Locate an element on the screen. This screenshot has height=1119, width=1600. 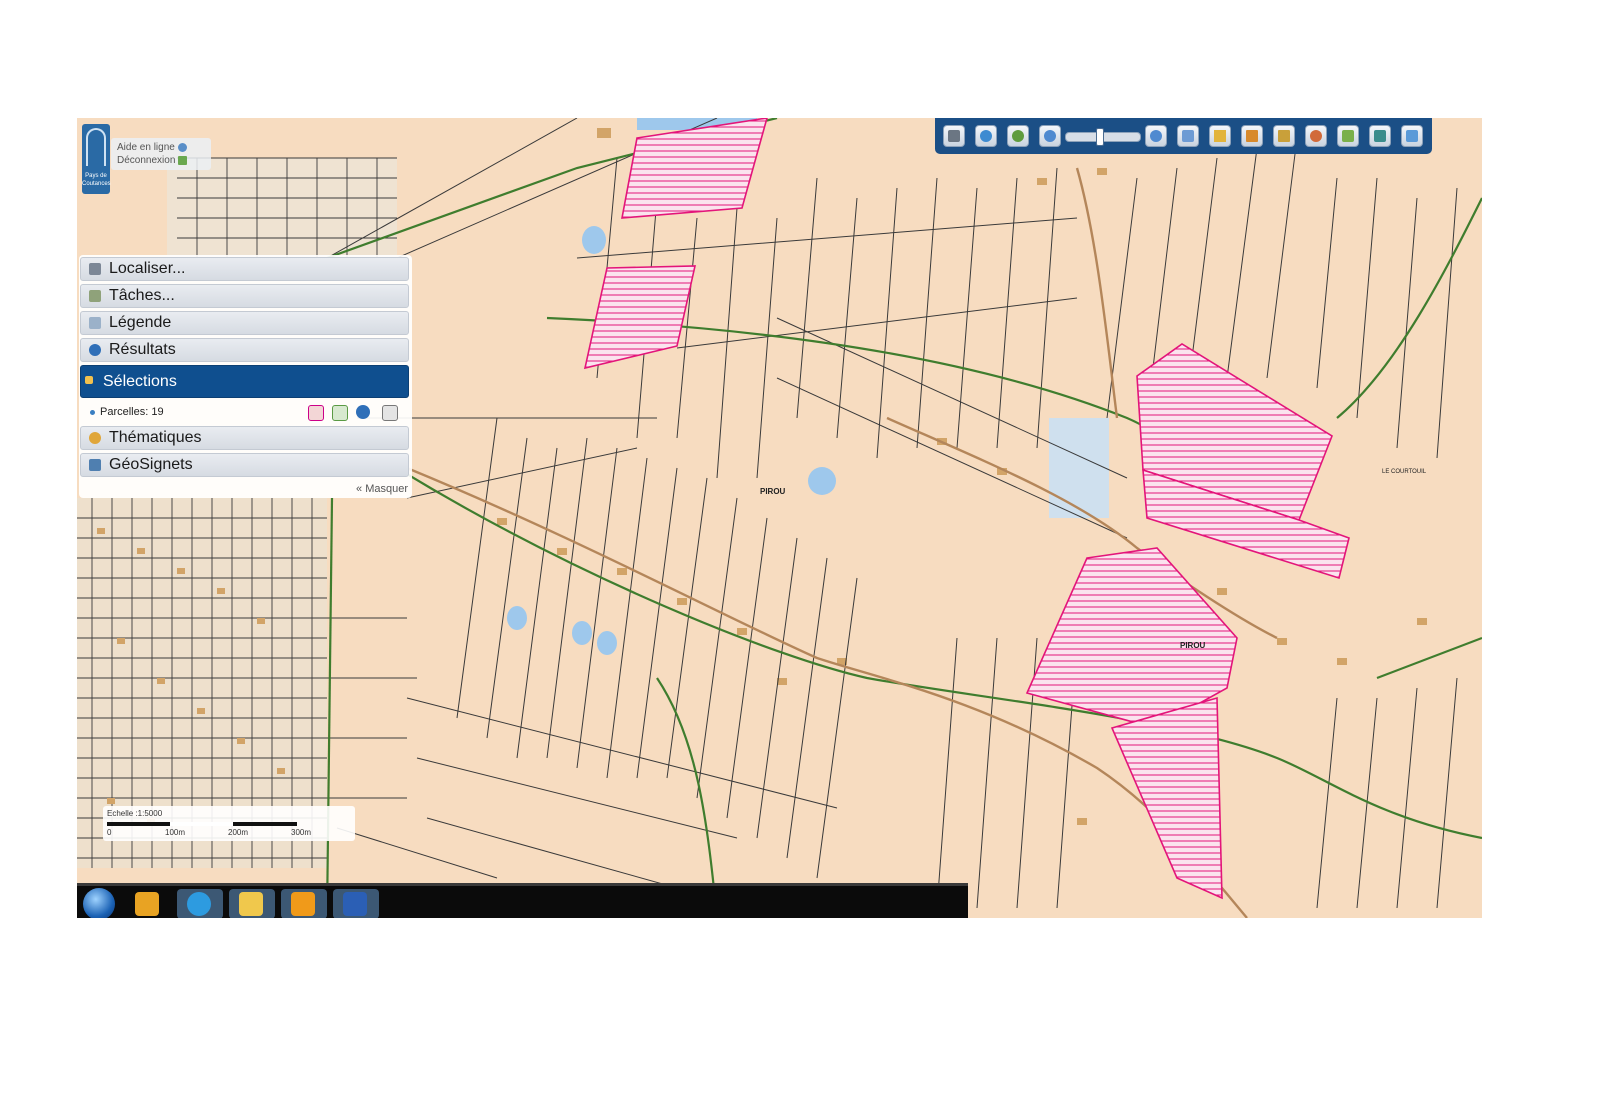
hide-panel-link: « Masquer is located at coordinates (382, 489).